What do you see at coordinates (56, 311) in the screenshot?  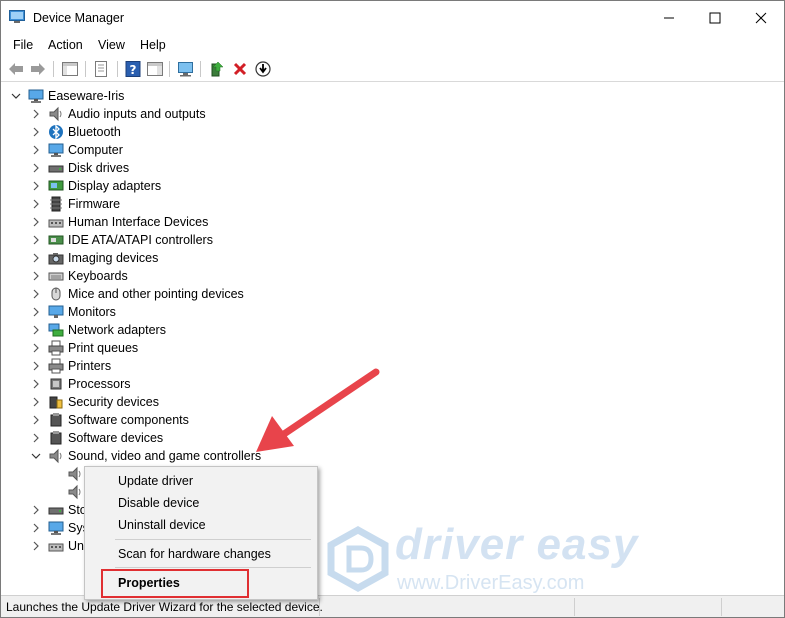 I see `monitor-icon` at bounding box center [56, 311].